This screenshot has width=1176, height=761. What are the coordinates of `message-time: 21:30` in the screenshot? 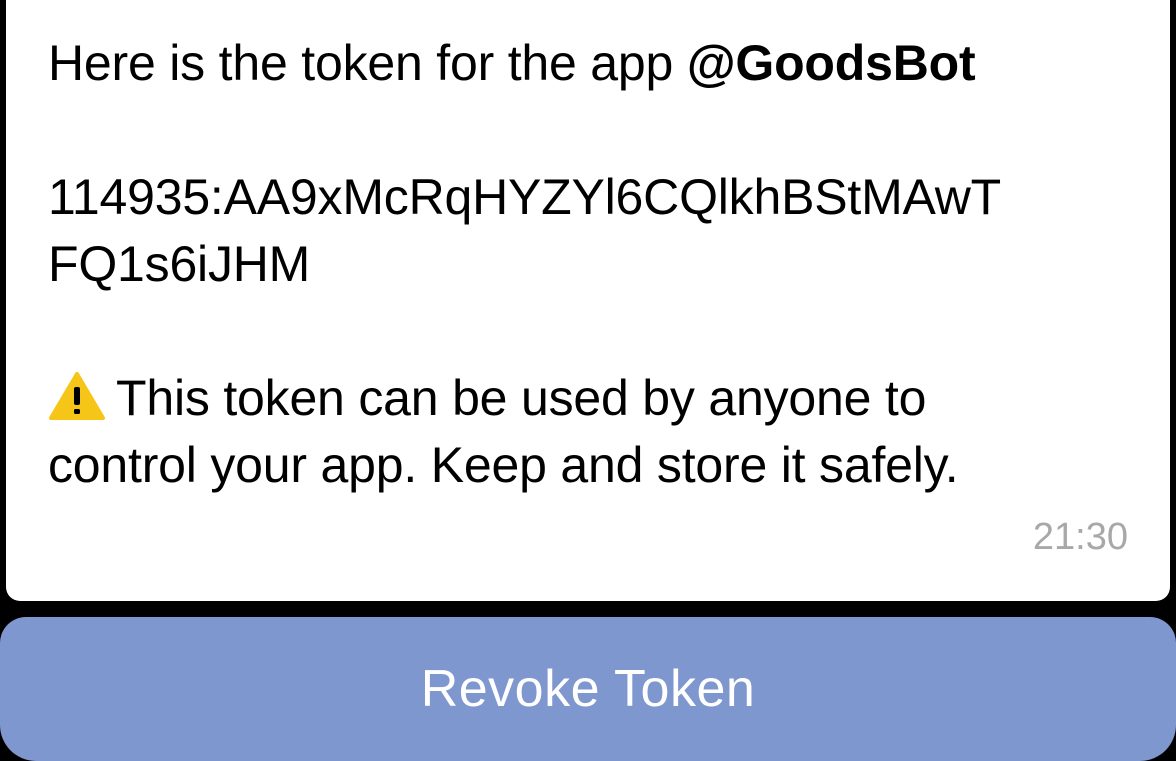 It's located at (1080, 537).